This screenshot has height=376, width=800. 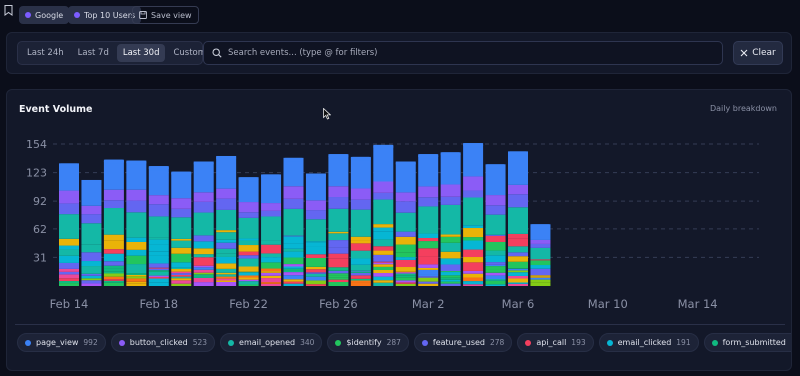 What do you see at coordinates (200, 342) in the screenshot?
I see `legend-count: 523` at bounding box center [200, 342].